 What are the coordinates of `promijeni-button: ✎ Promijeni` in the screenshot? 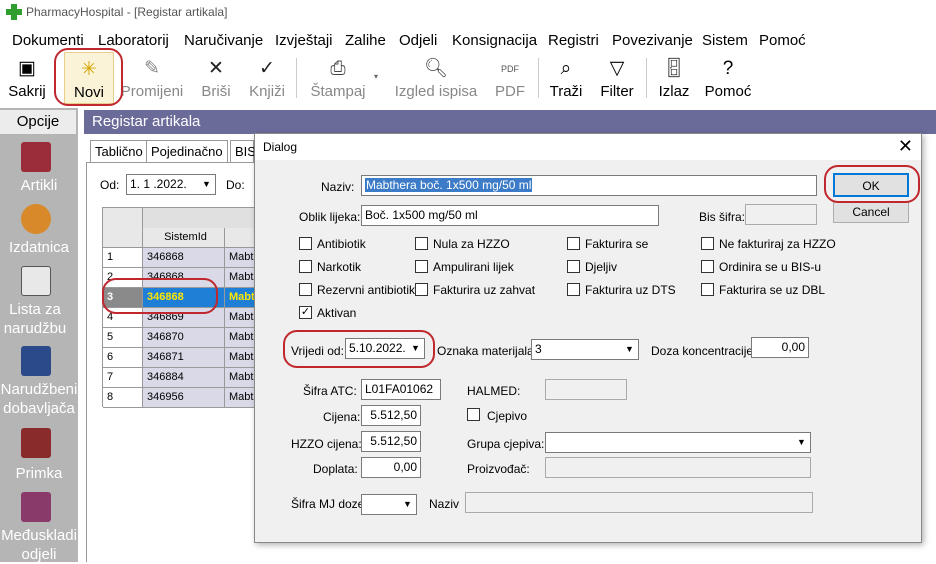 It's located at (152, 78).